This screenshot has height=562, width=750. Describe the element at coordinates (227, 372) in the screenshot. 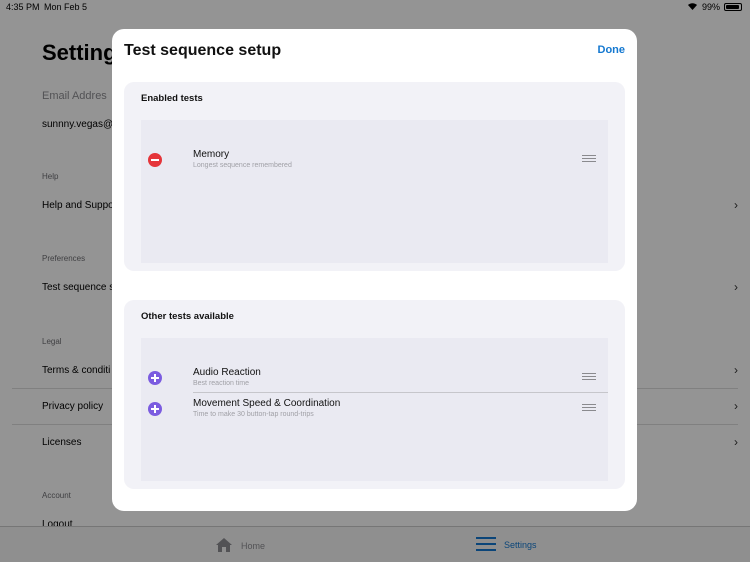

I see `test-name: Audio Reaction` at that location.